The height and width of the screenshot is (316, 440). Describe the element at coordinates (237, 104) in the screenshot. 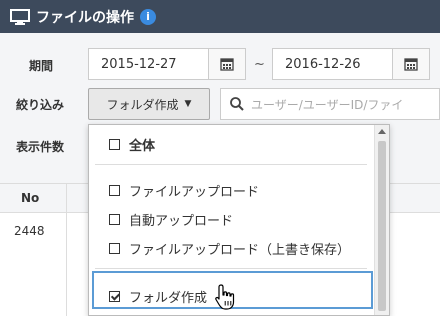

I see `search-icon` at that location.